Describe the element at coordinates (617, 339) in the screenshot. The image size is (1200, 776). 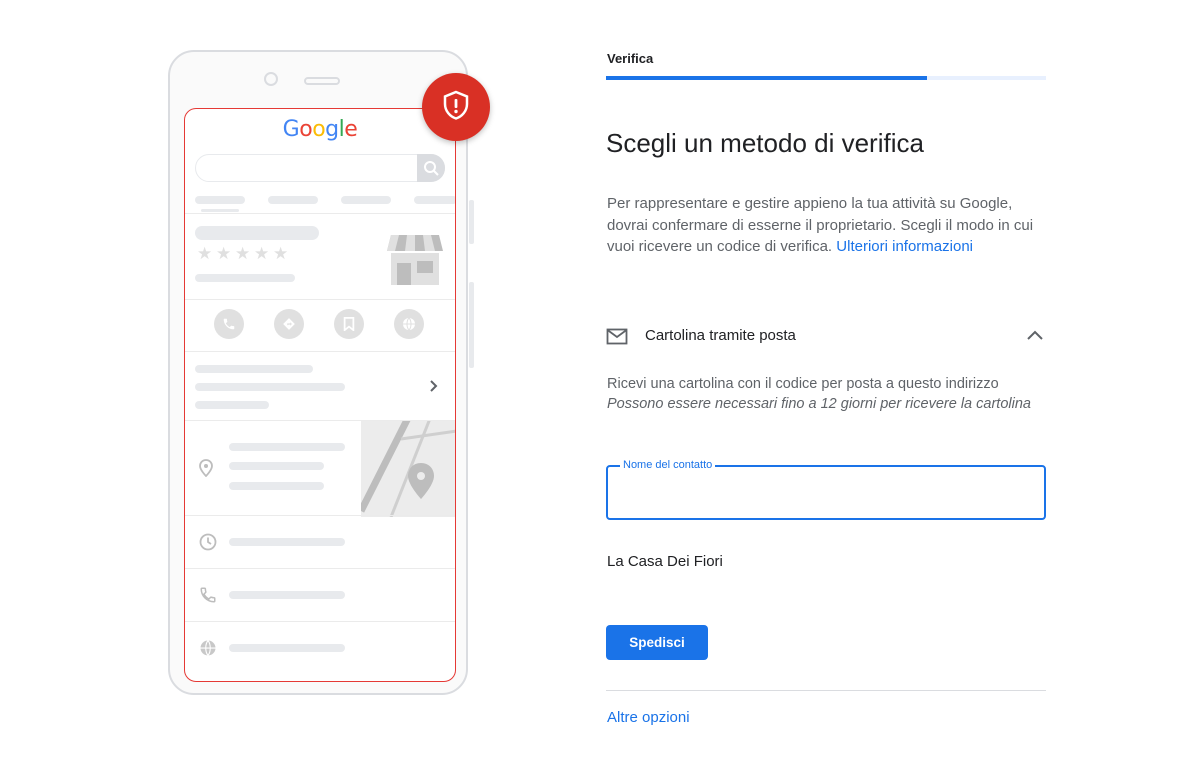
I see `mail-icon` at that location.